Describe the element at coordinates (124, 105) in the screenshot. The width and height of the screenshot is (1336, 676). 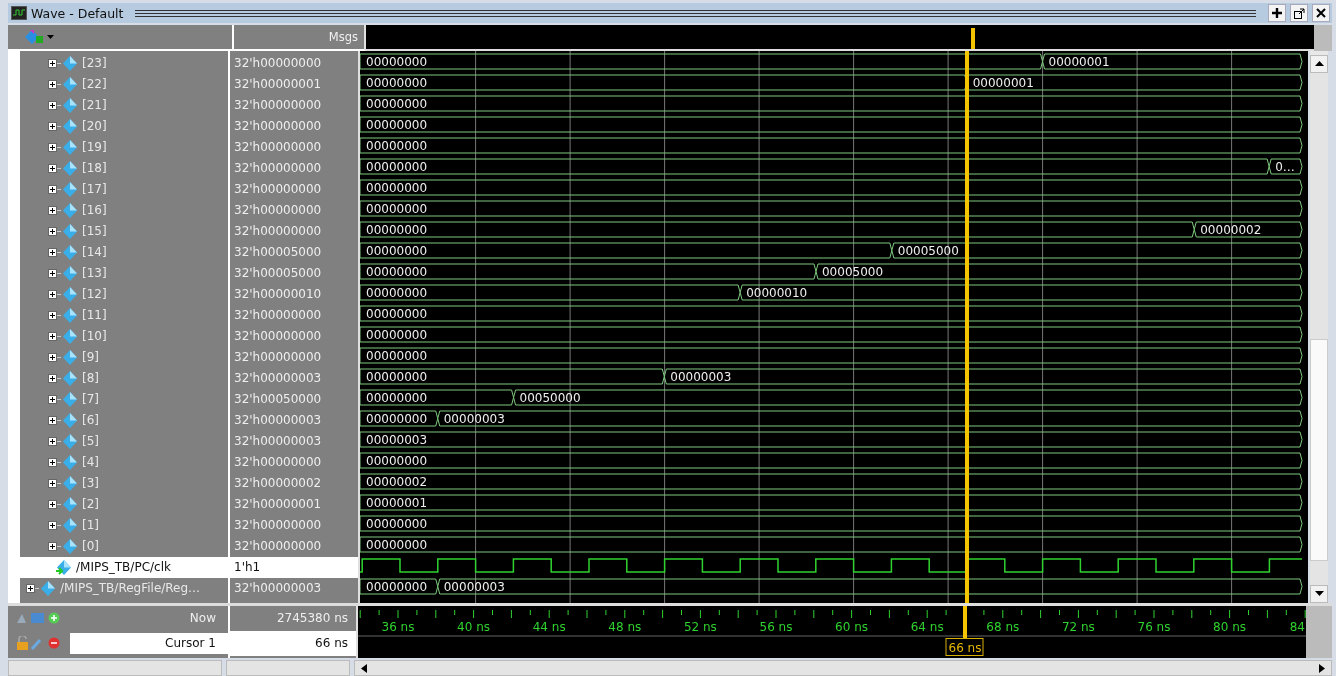
I see `signal-row: [21]` at that location.